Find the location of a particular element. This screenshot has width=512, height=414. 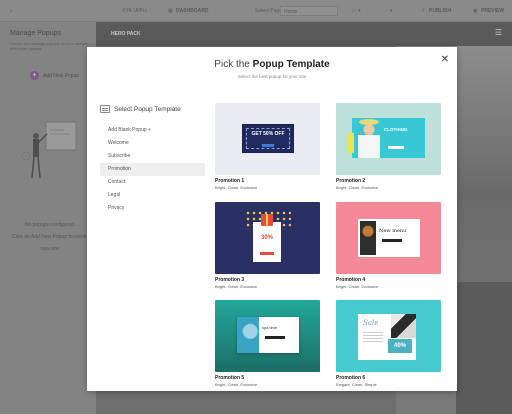

person-illustration is located at coordinates (49, 150).